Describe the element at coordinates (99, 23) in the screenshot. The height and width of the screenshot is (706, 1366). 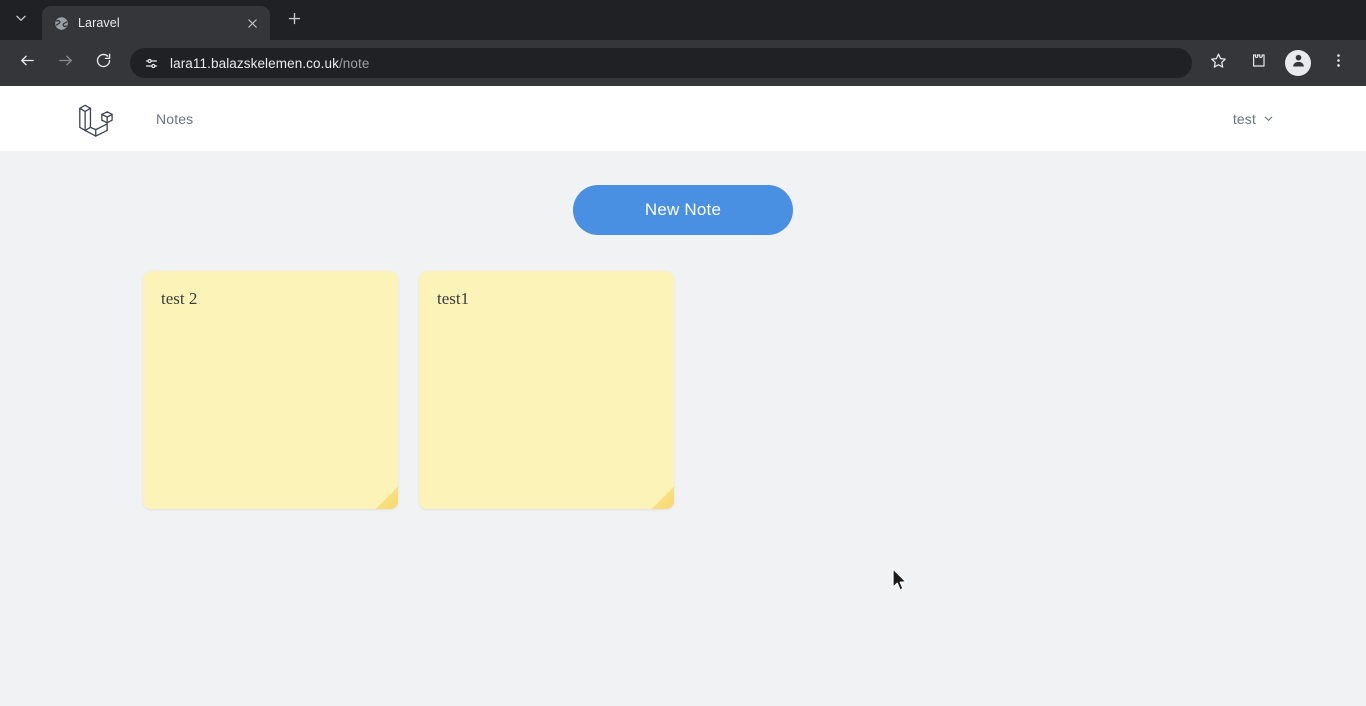
I see `tab-title: Laravel` at that location.